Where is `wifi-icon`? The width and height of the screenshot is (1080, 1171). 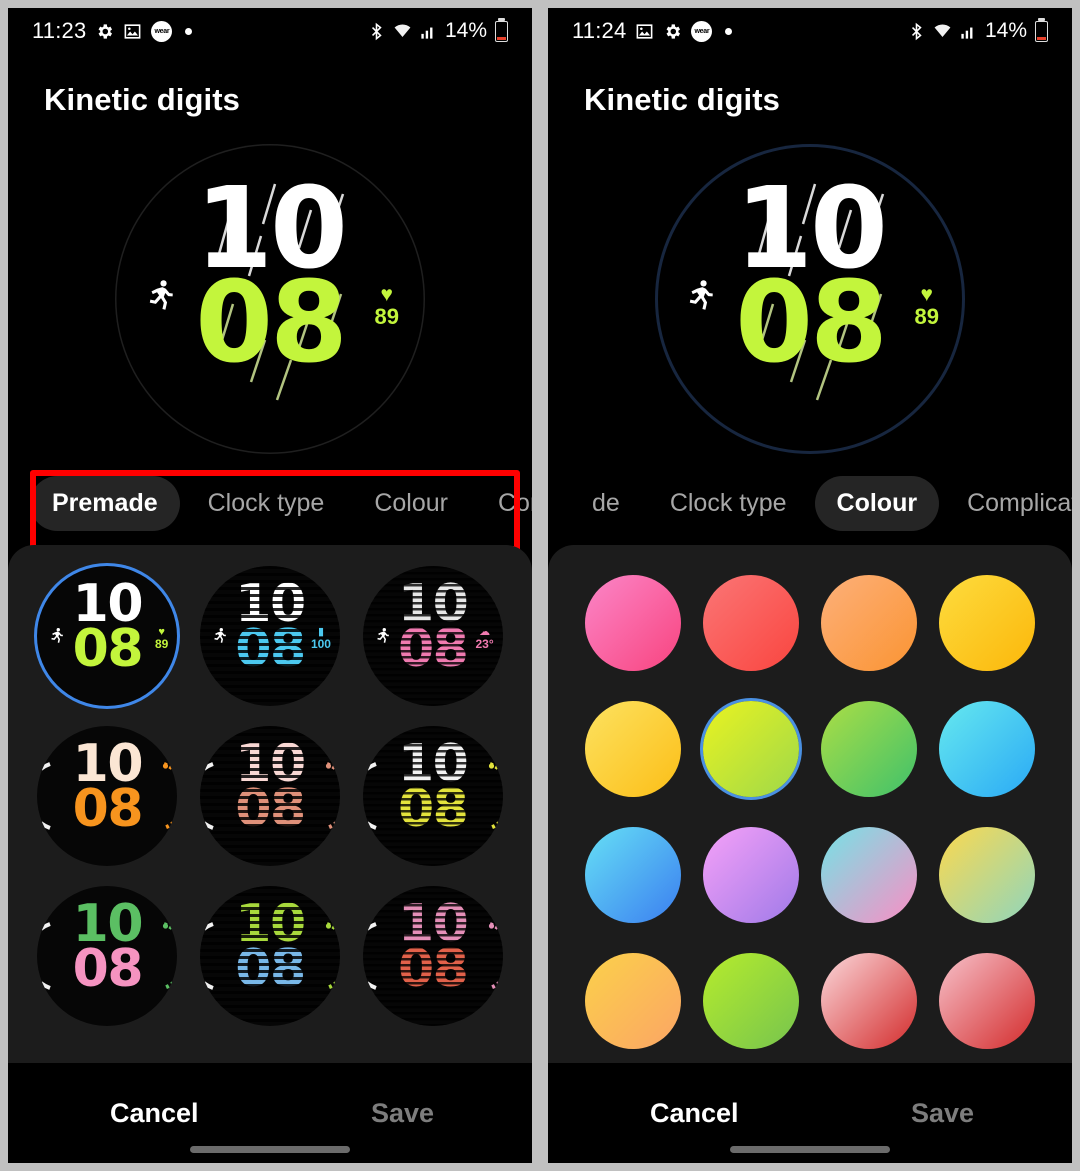 wifi-icon is located at coordinates (402, 31).